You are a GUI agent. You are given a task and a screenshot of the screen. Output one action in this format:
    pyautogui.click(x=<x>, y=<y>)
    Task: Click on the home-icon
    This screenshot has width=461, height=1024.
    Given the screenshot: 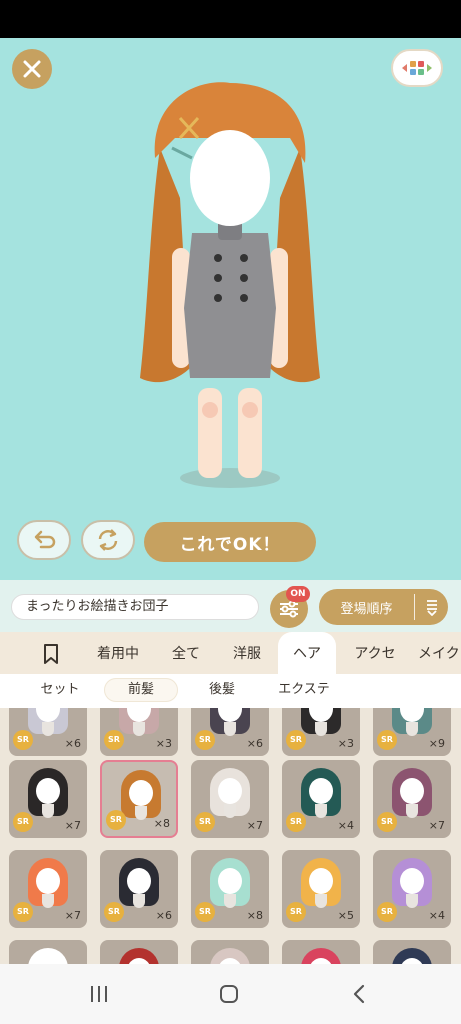 What is the action you would take?
    pyautogui.click(x=229, y=994)
    